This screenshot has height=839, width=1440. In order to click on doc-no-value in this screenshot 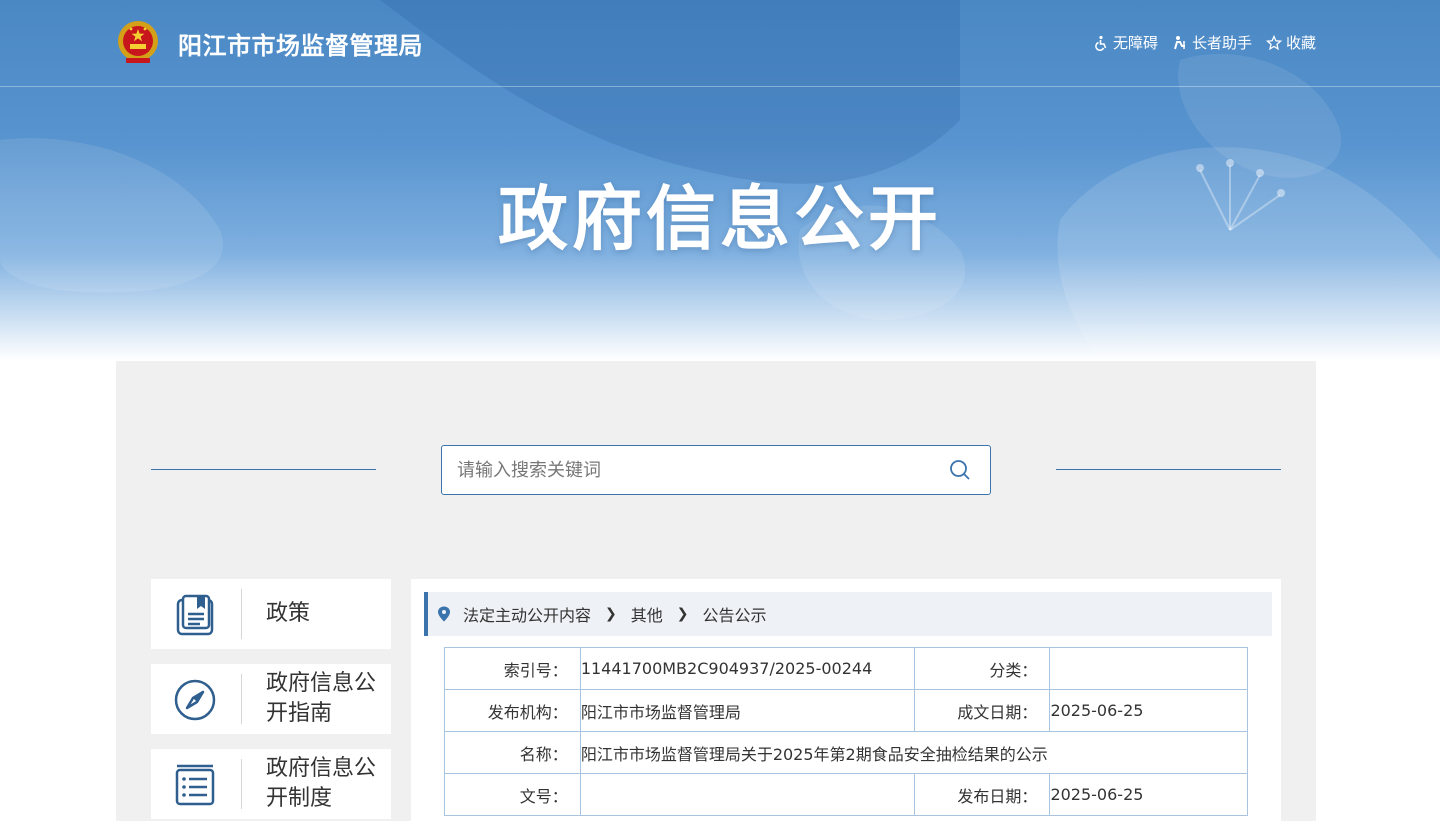, I will do `click(747, 794)`.